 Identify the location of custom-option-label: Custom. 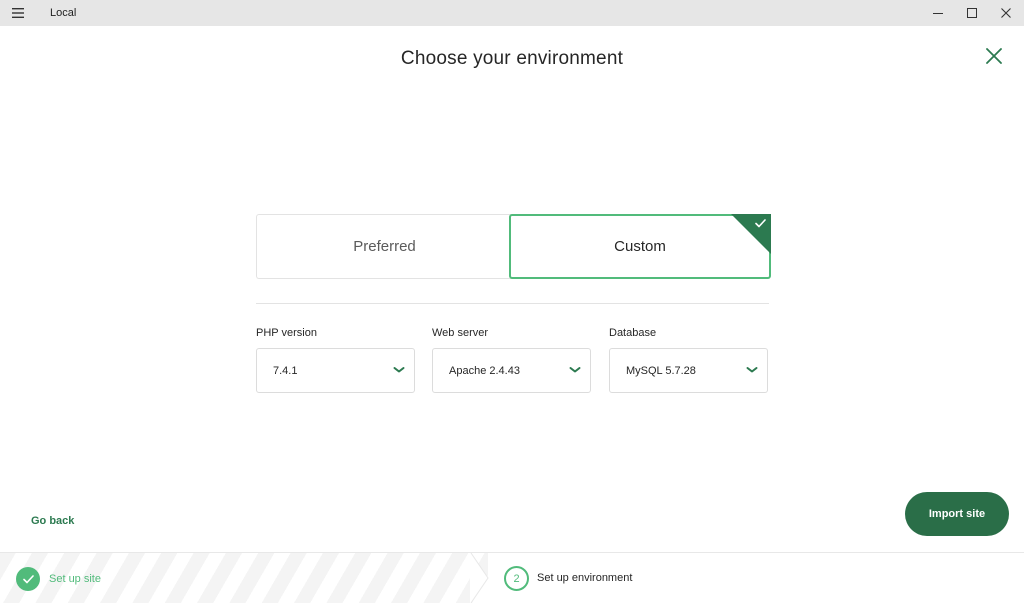
(640, 246).